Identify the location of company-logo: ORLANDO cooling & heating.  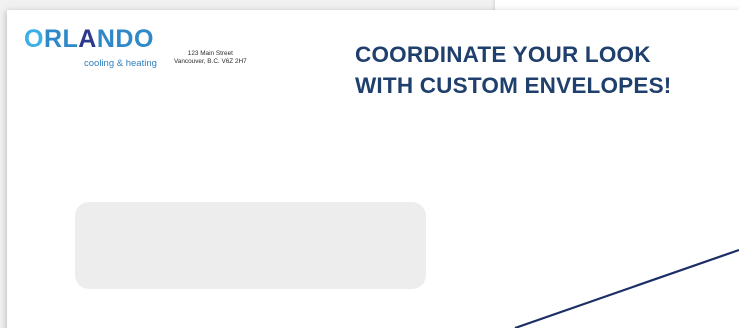
(99, 51).